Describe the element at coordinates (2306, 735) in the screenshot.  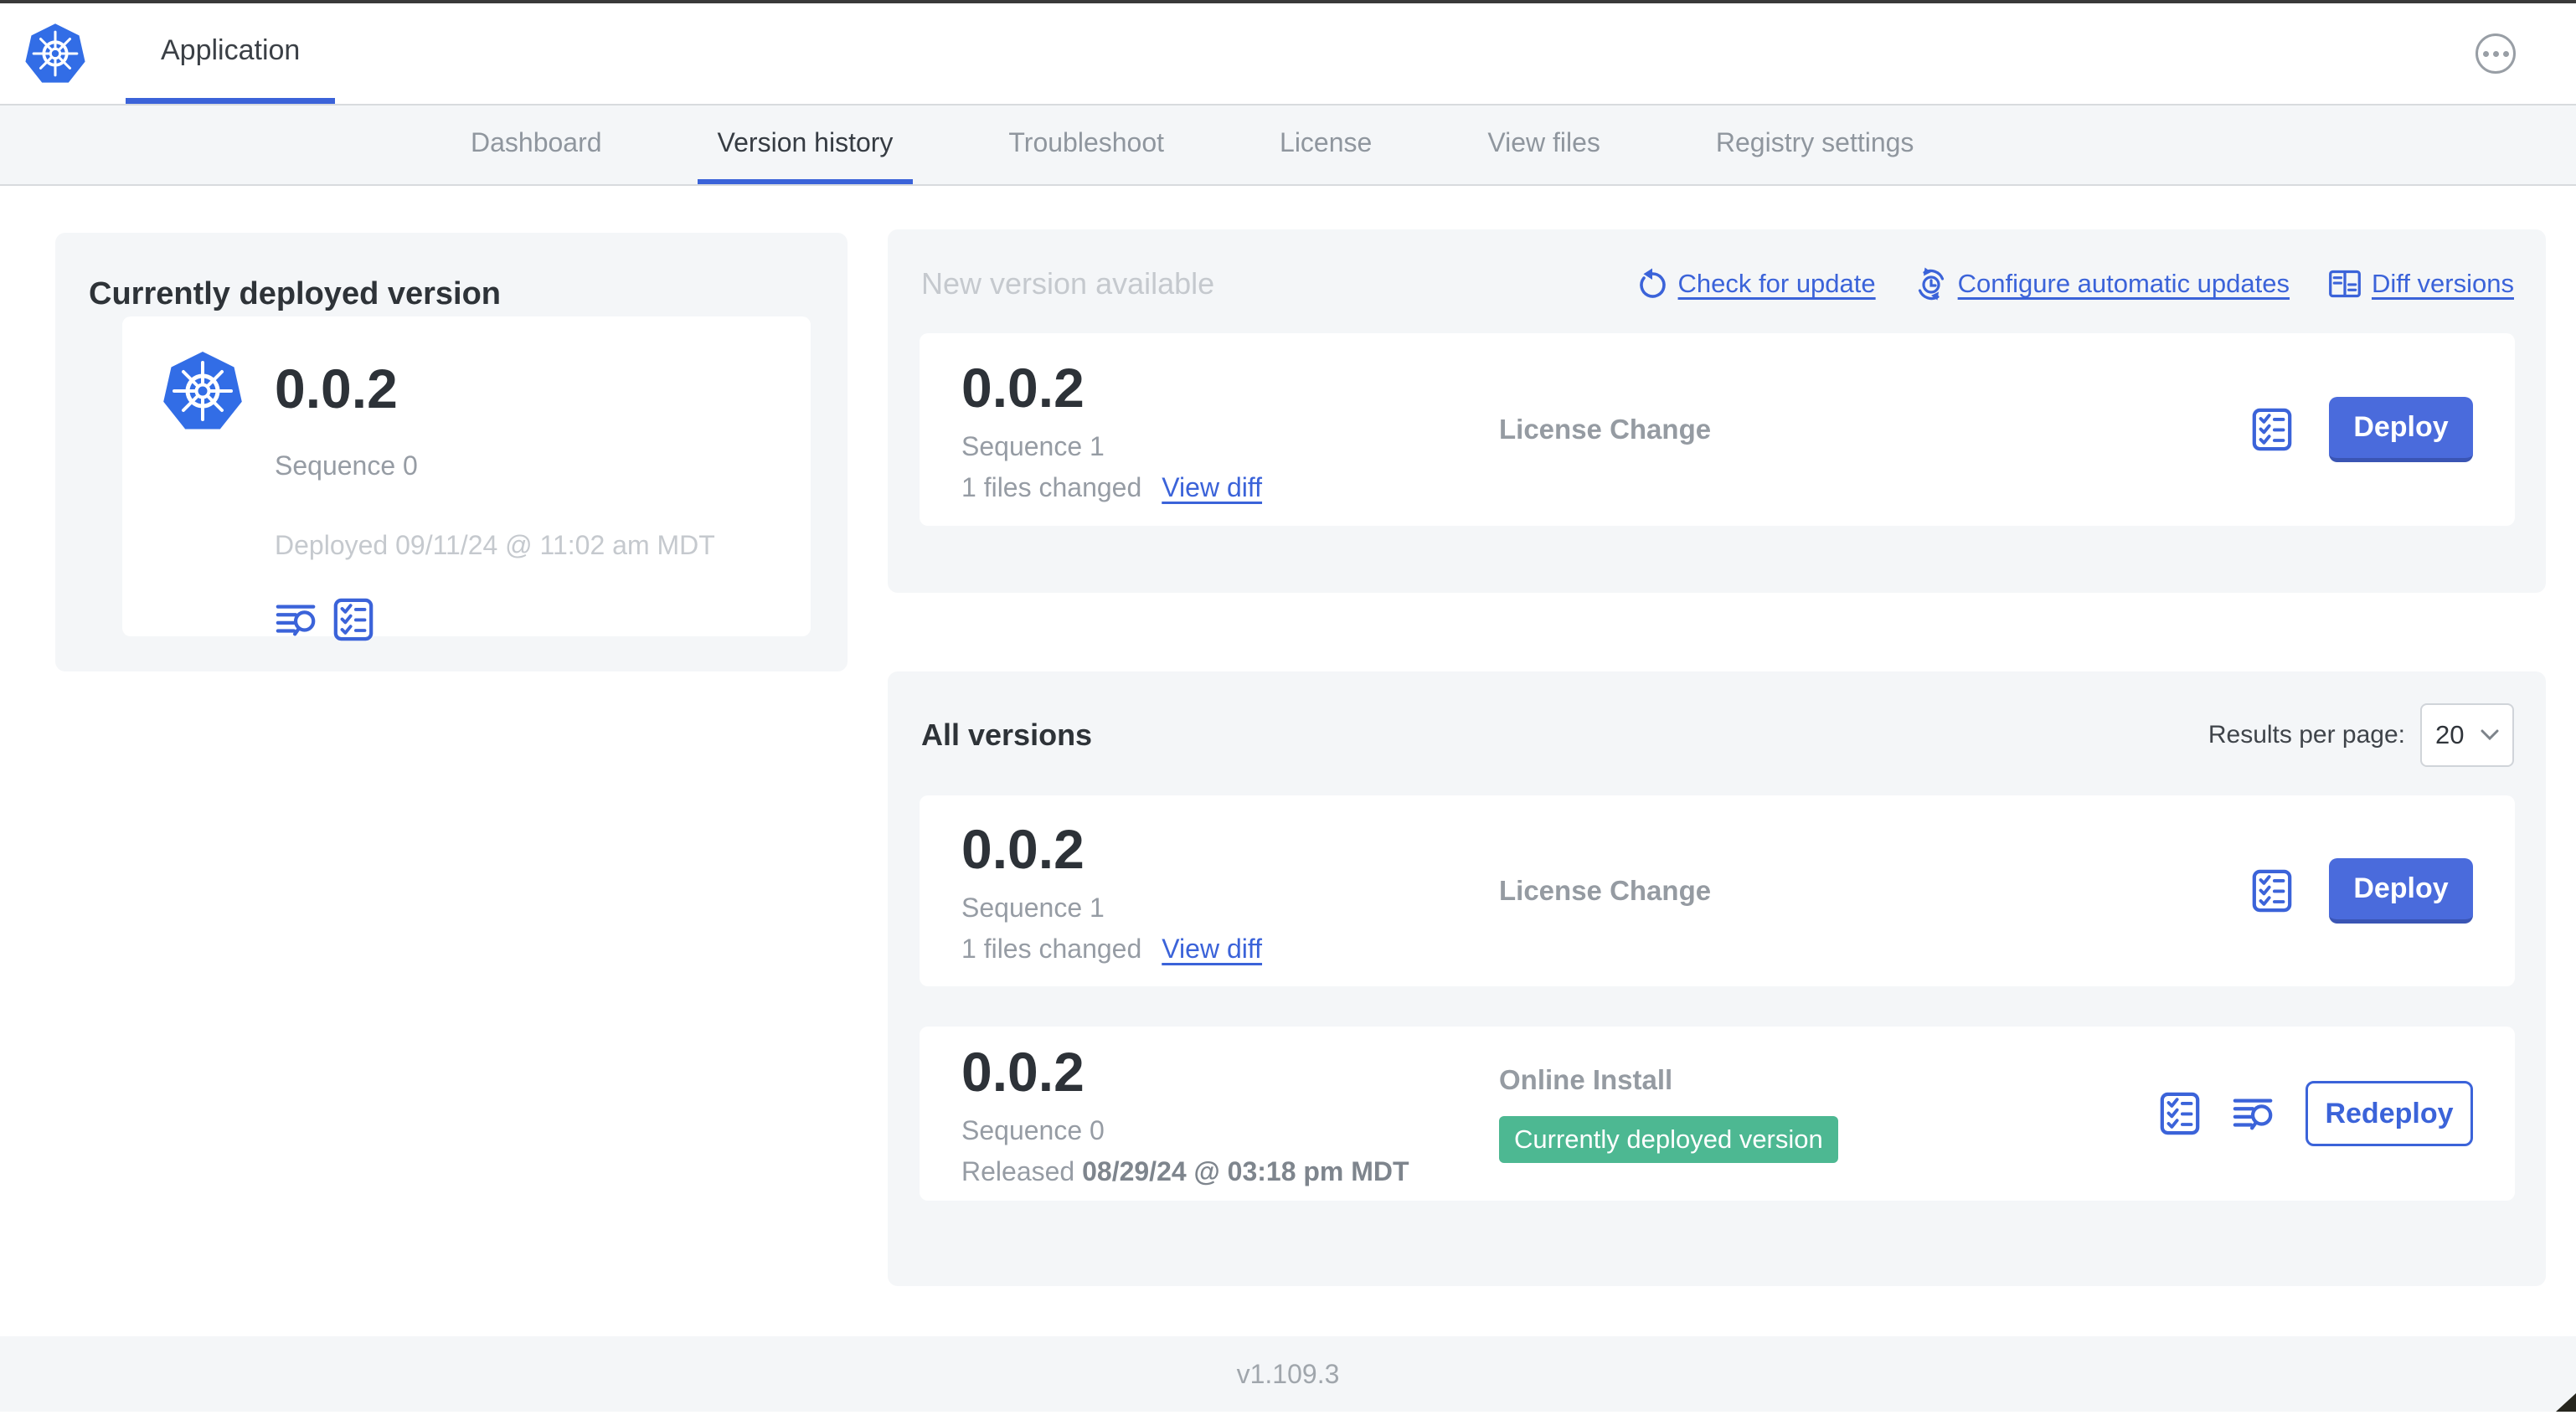
I see `results-per-page-label: Results per page:` at that location.